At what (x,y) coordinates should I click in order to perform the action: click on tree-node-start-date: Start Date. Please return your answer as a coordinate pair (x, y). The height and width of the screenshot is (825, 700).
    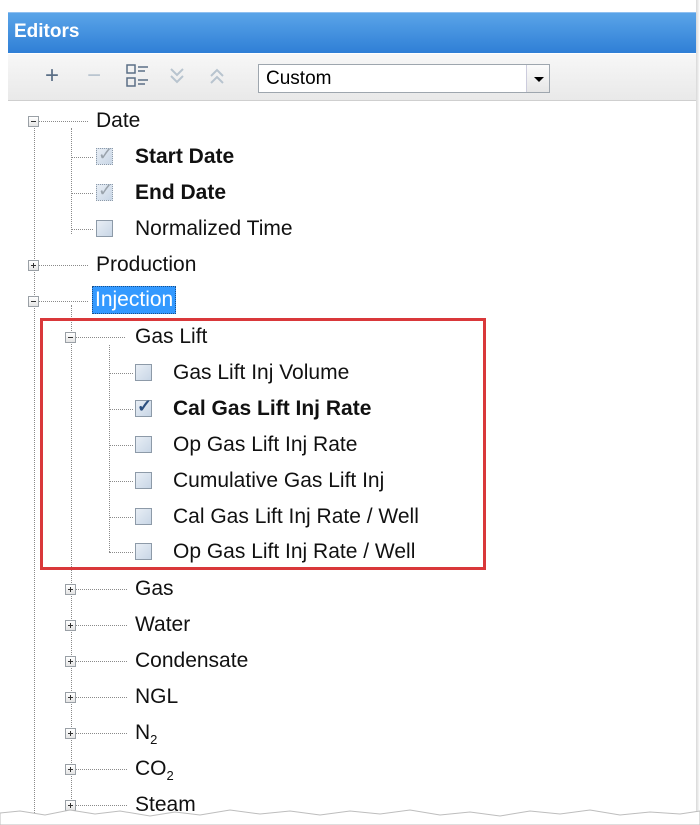
    Looking at the image, I should click on (184, 157).